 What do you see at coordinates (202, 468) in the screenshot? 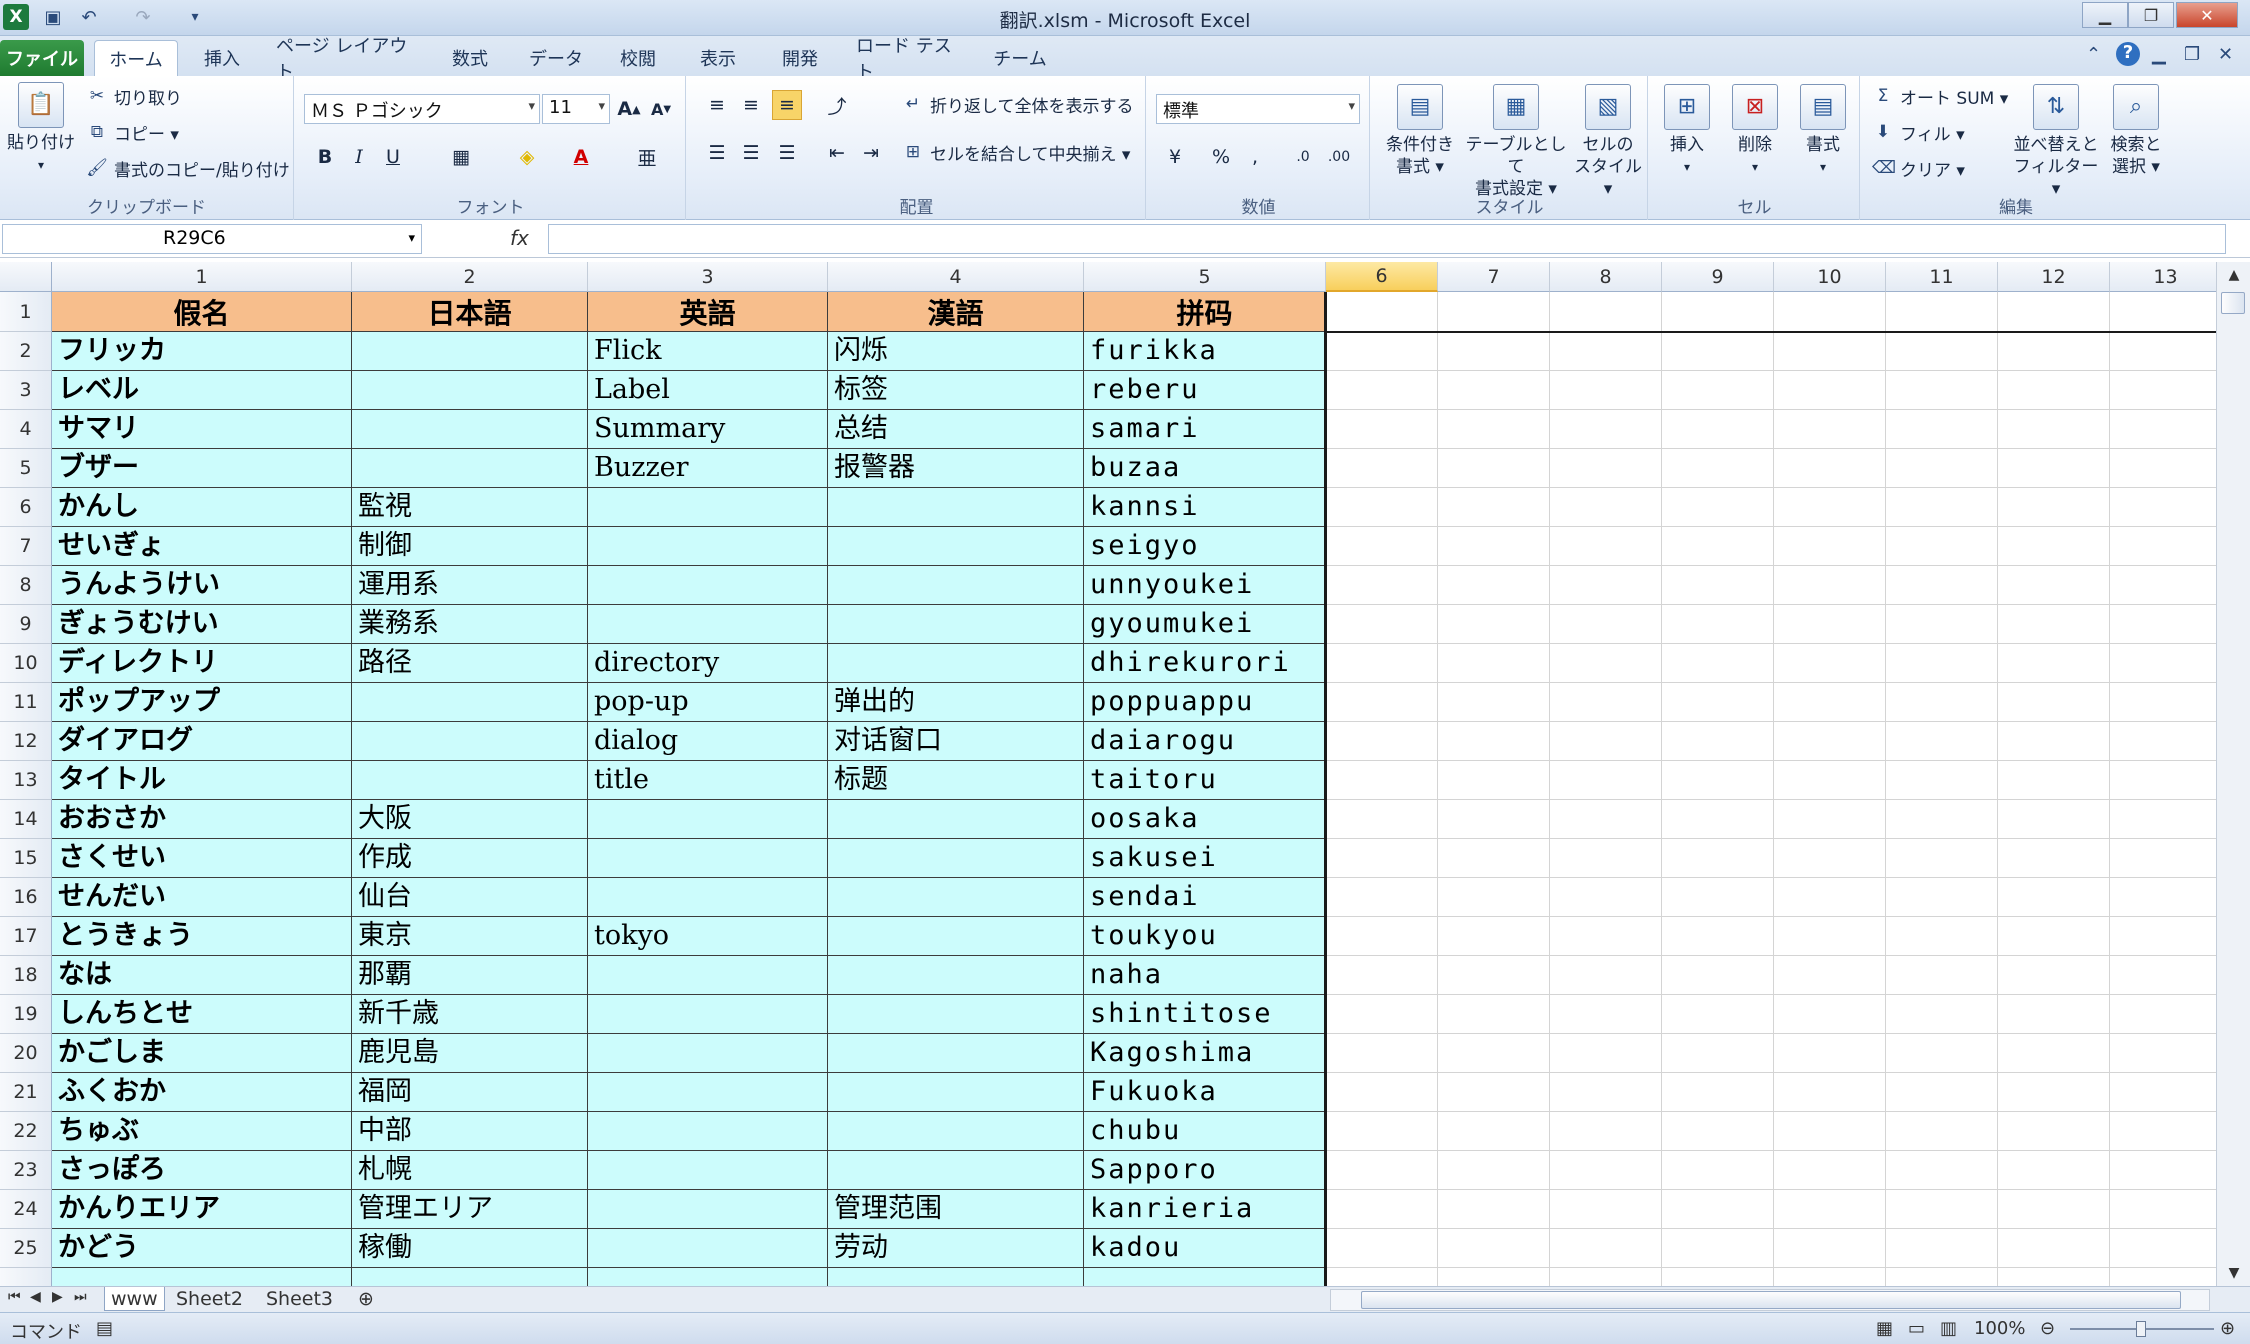
I see `table-cell: ブザー` at bounding box center [202, 468].